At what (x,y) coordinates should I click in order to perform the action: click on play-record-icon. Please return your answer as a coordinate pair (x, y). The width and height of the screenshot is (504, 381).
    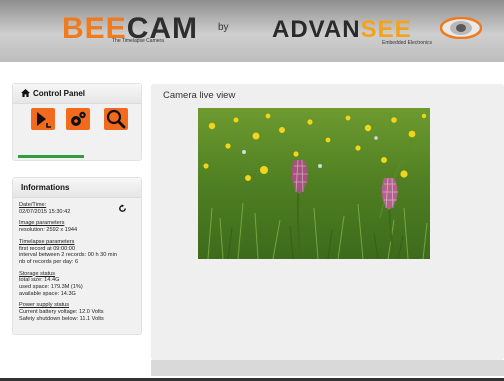
    Looking at the image, I should click on (44, 120).